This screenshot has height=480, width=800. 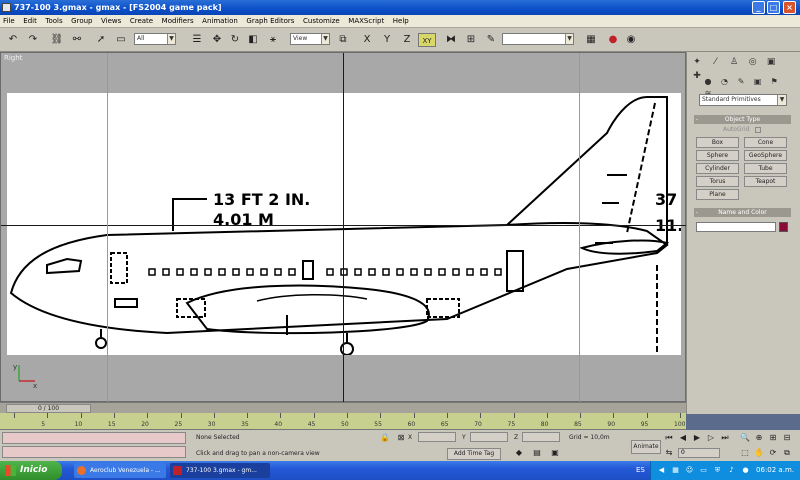 What do you see at coordinates (489, 437) in the screenshot?
I see `y-coordinate-field` at bounding box center [489, 437].